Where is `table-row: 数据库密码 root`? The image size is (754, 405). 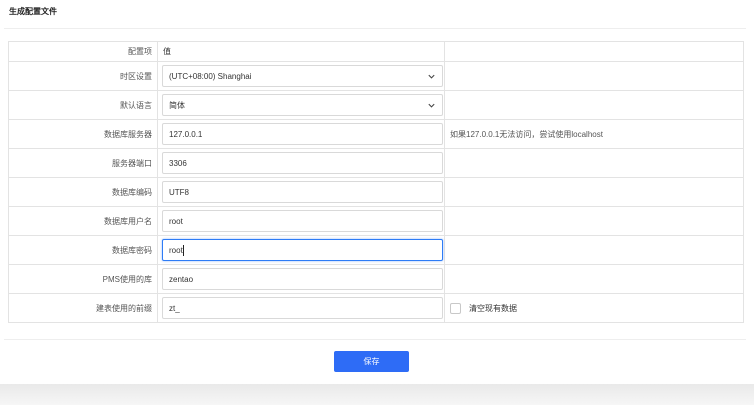 table-row: 数据库密码 root is located at coordinates (376, 250).